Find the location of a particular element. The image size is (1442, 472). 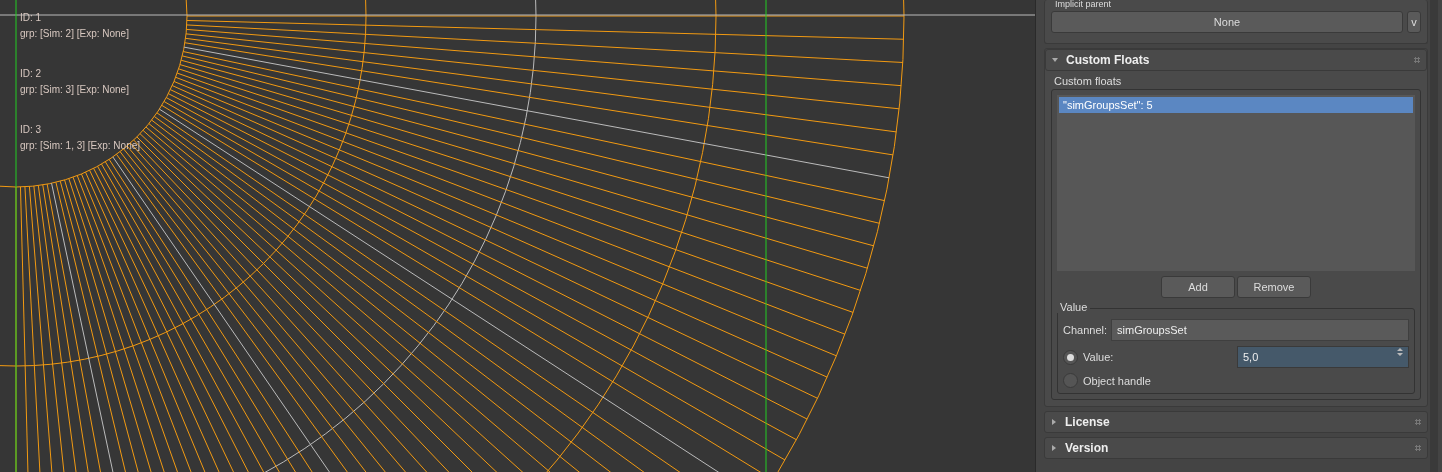

implicit-parent-label: Implicit parent is located at coordinates (1083, 4).